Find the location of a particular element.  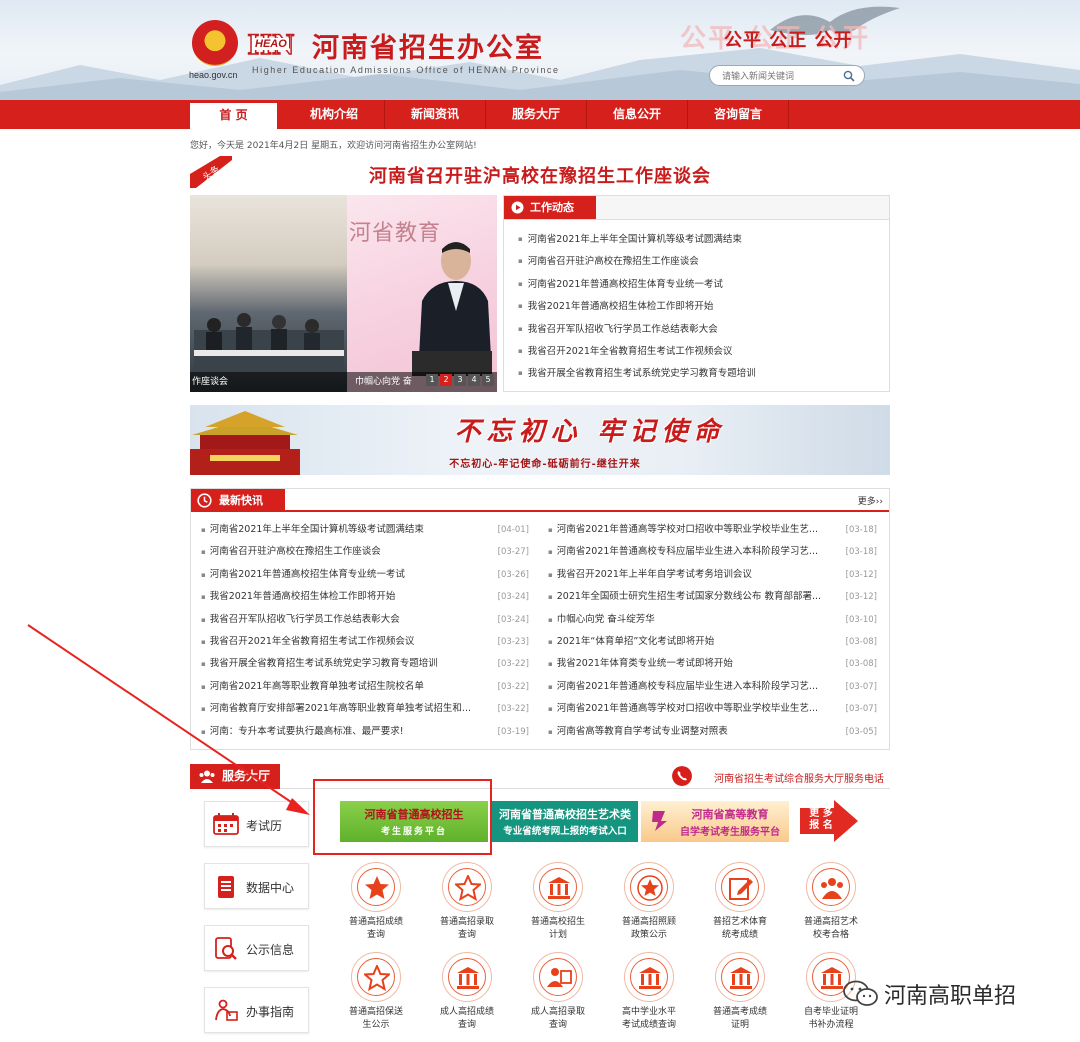

service-icon-link: 普通高招保送生公示 is located at coordinates (376, 992).